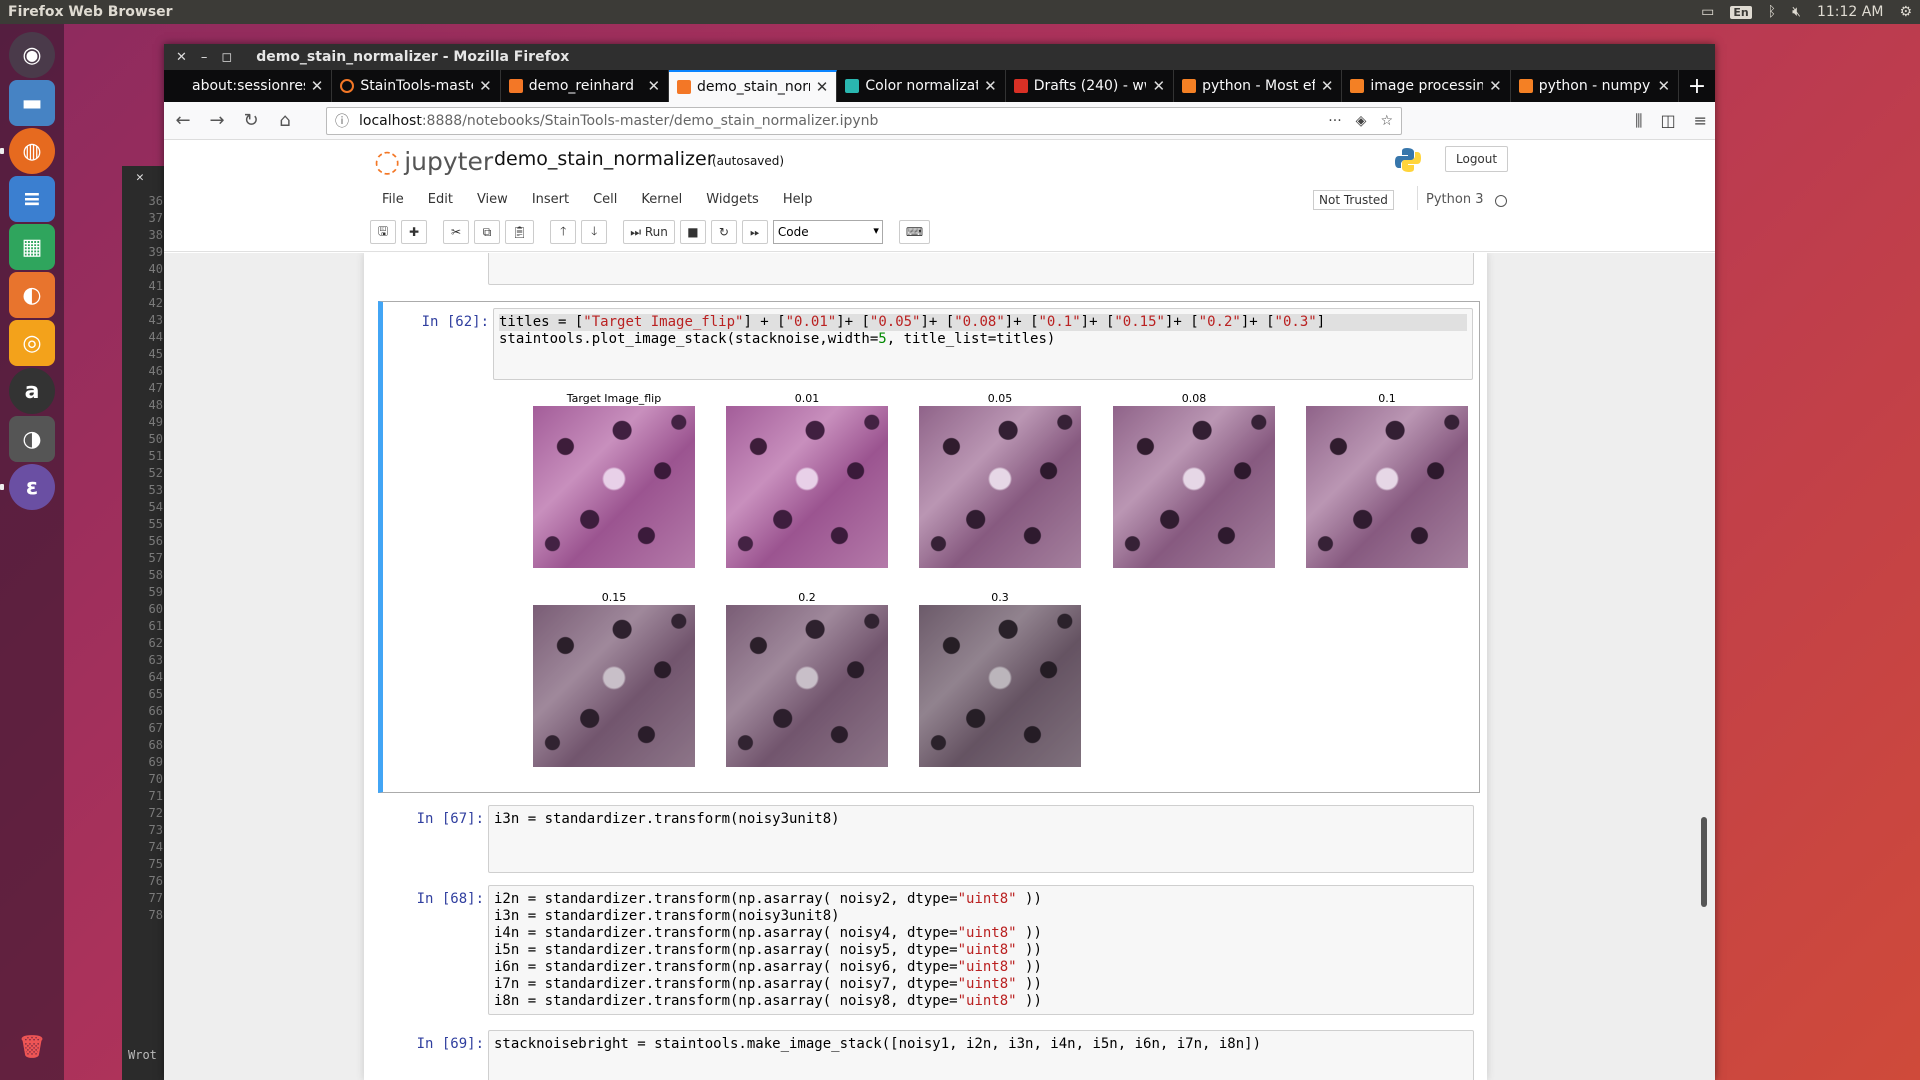  What do you see at coordinates (563, 232) in the screenshot?
I see `move-up-icon: 🡑` at bounding box center [563, 232].